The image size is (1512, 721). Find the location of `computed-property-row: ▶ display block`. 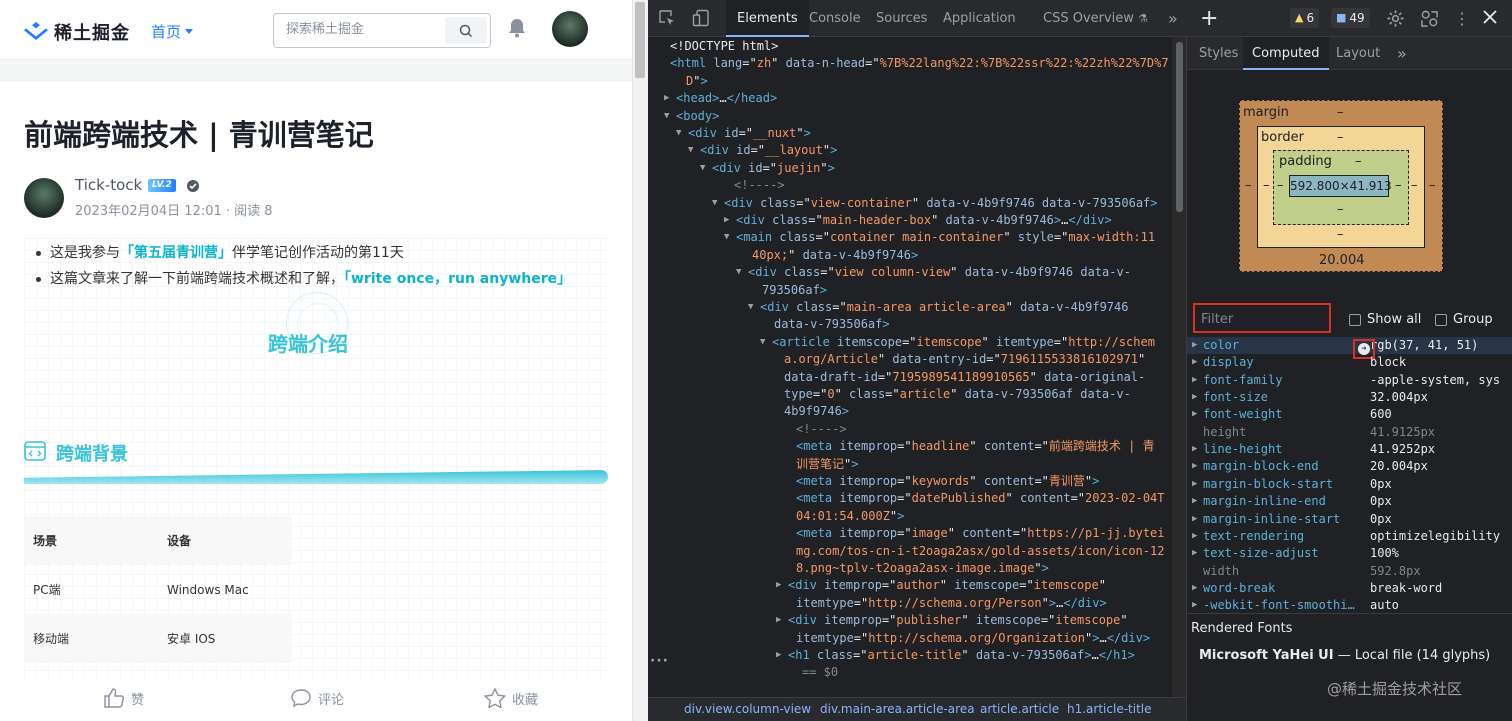

computed-property-row: ▶ display block is located at coordinates (1349, 362).